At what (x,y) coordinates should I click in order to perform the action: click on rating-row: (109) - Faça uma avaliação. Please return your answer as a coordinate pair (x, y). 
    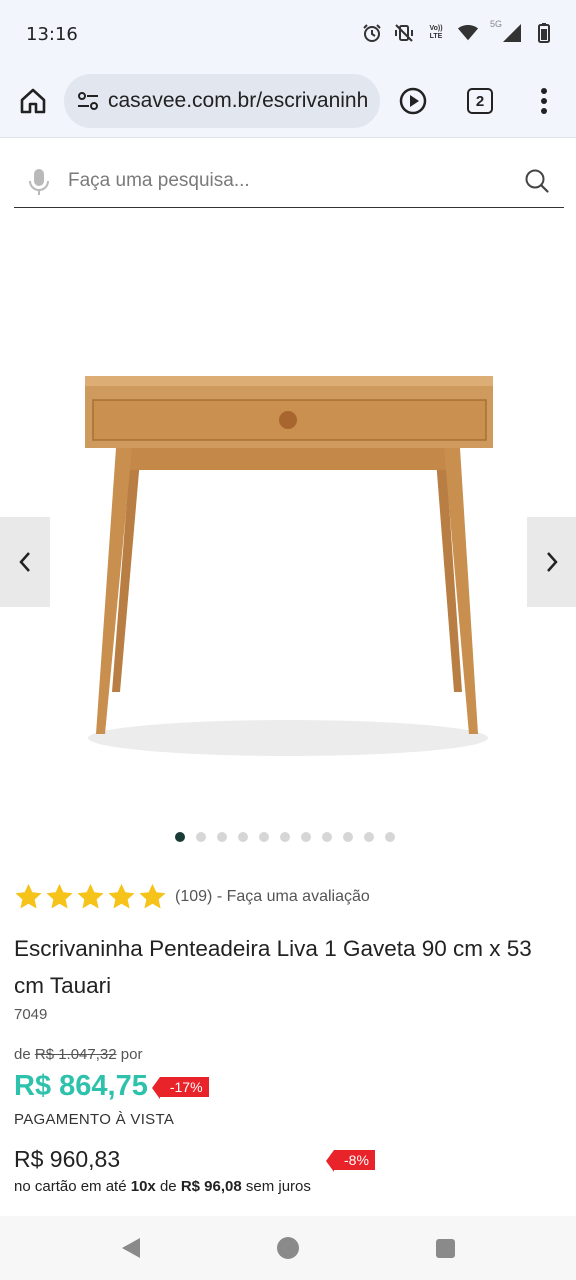
    Looking at the image, I should click on (192, 896).